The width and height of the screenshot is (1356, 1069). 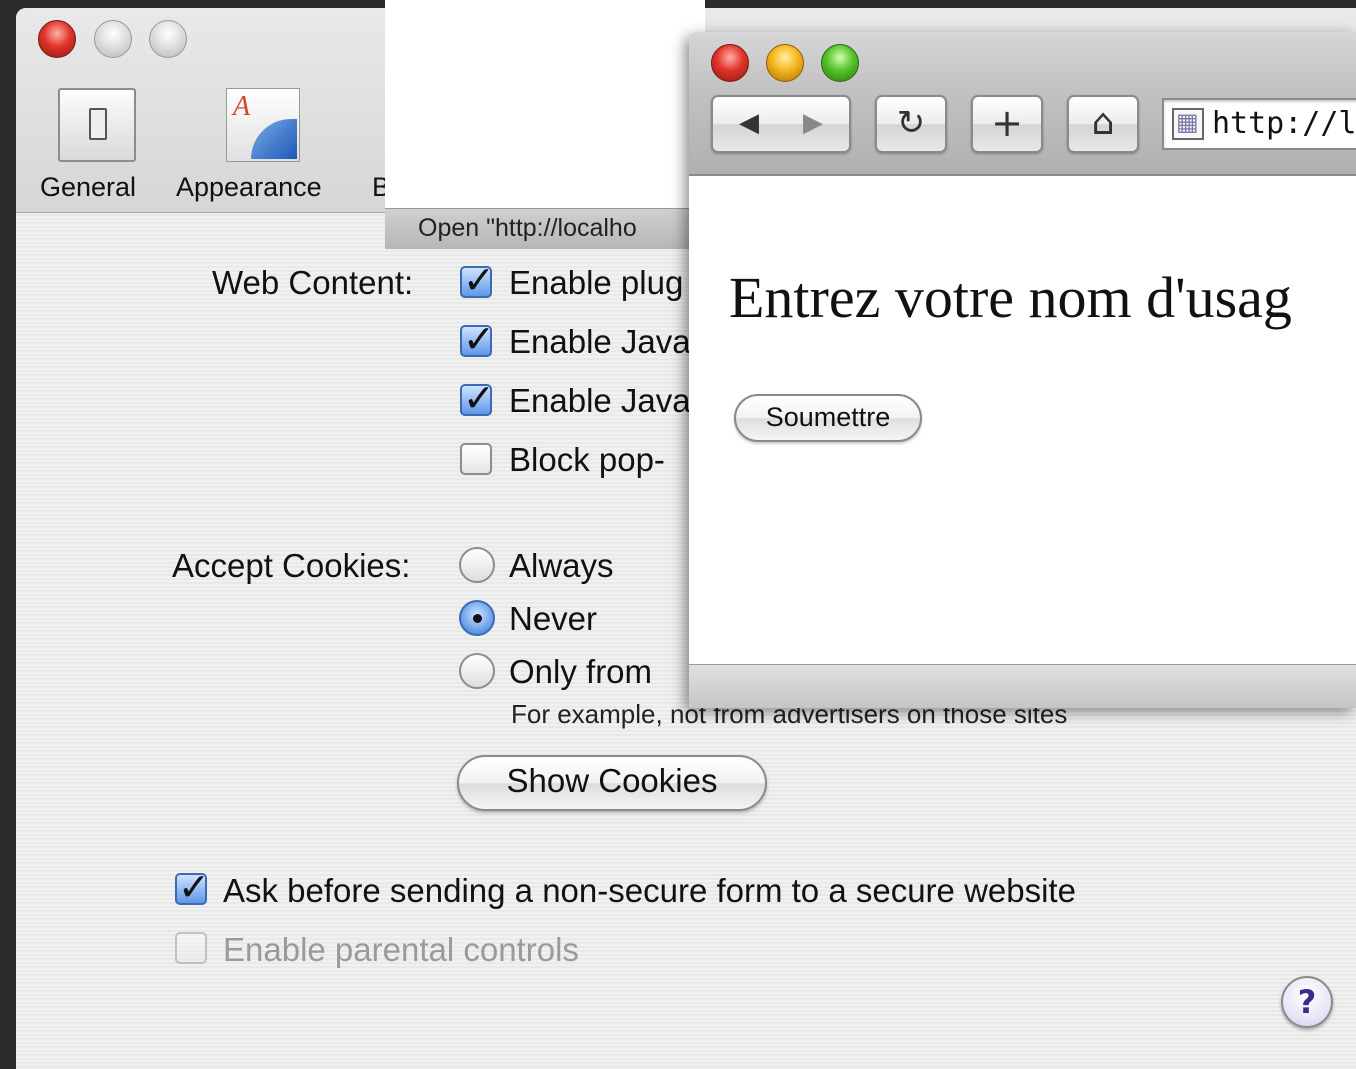 I want to click on appearance-icon: A, so click(x=263, y=125).